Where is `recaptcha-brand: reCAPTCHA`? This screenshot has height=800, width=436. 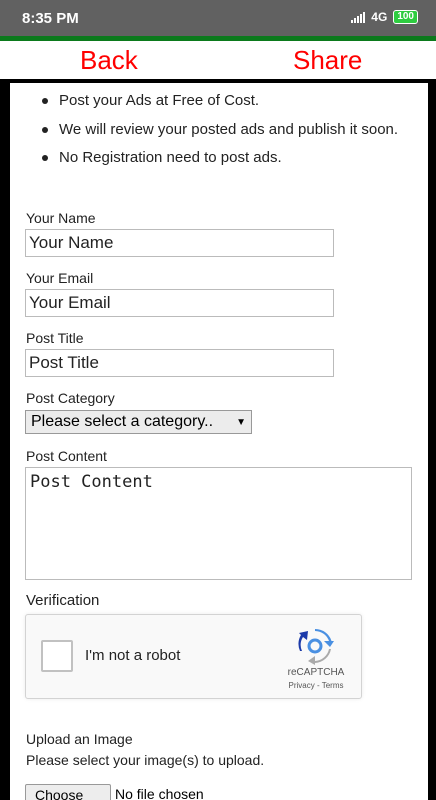
recaptcha-brand: reCAPTCHA is located at coordinates (316, 672).